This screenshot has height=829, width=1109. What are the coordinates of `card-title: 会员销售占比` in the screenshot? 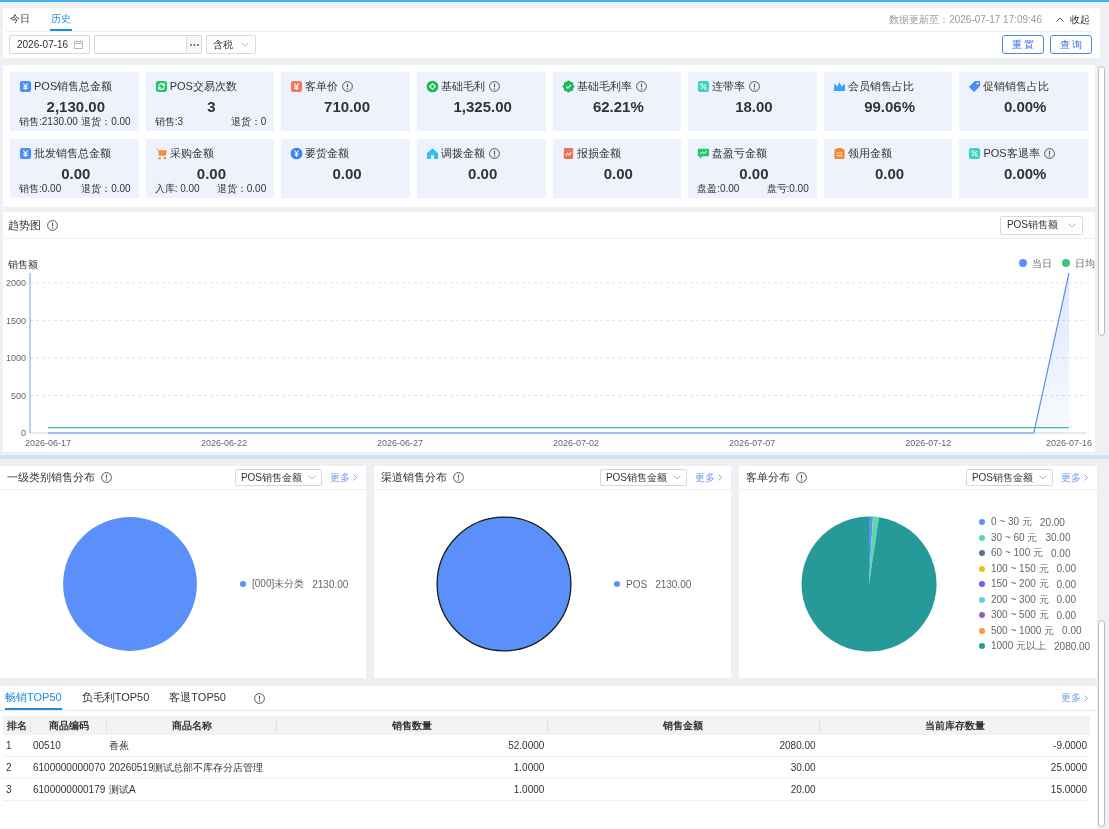 It's located at (880, 86).